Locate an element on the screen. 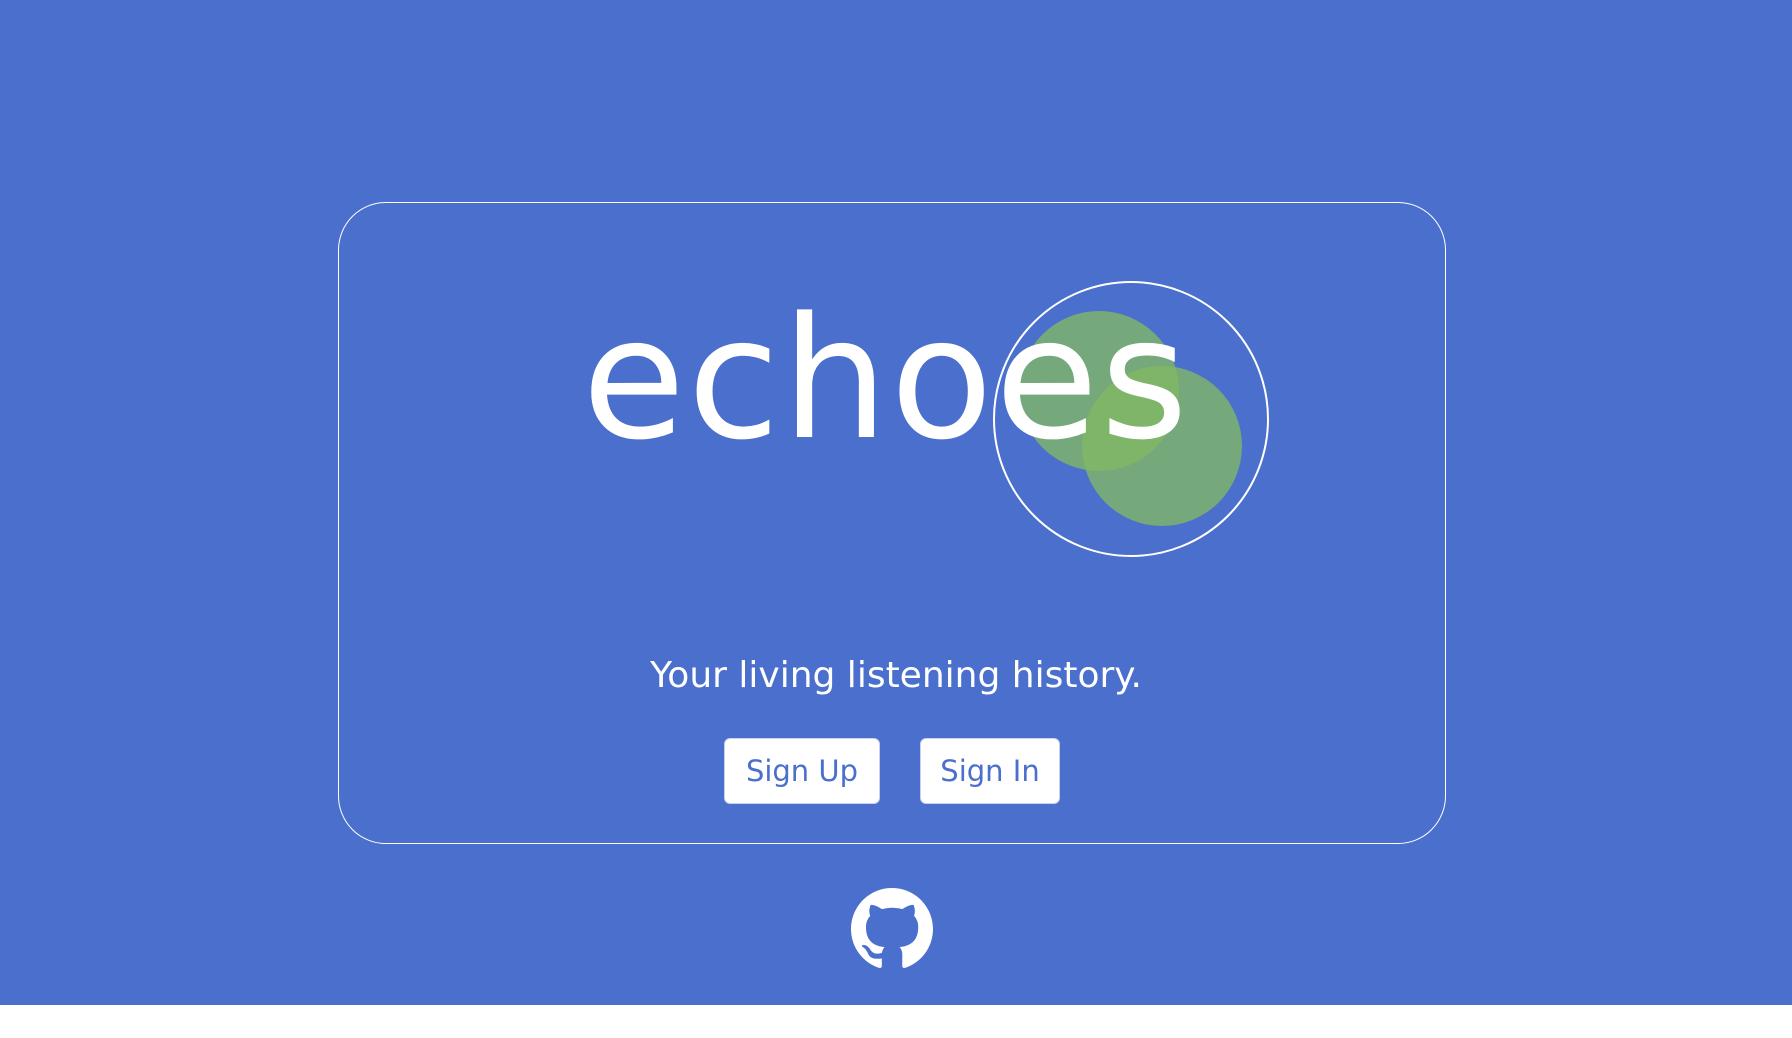 This screenshot has height=1038, width=1792. sign-in-button: Sign In is located at coordinates (990, 771).